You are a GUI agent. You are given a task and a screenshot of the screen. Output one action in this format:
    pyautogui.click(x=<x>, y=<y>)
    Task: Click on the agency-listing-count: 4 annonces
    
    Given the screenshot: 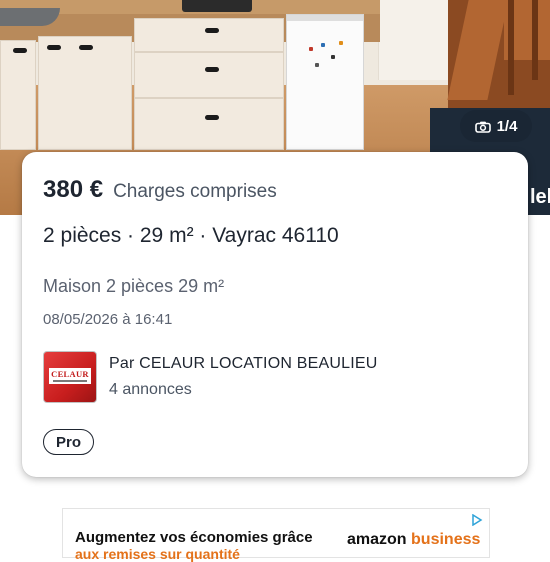 What is the action you would take?
    pyautogui.click(x=150, y=389)
    